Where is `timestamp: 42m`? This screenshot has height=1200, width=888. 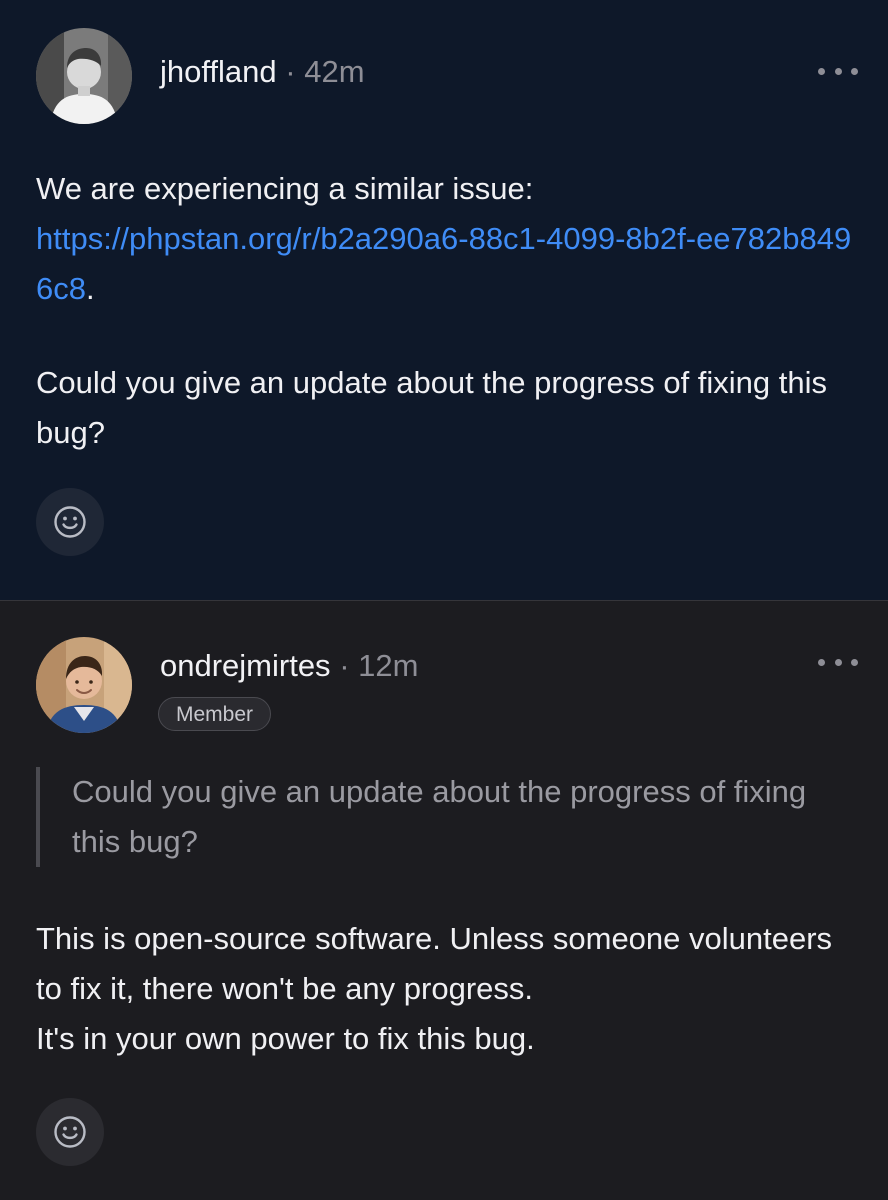 timestamp: 42m is located at coordinates (334, 71).